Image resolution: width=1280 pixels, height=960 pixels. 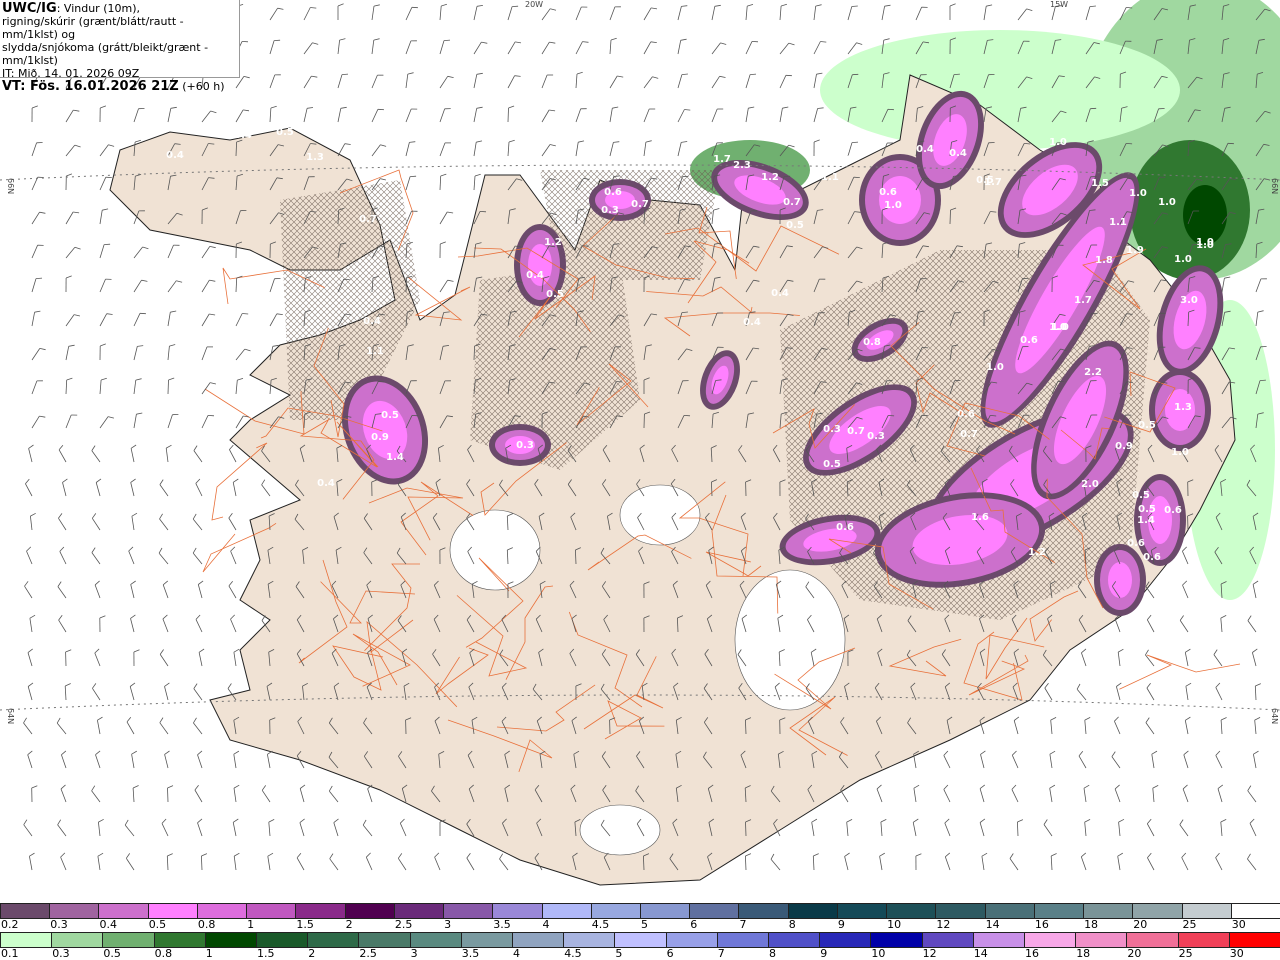 I want to click on legend-label: 16, so click(x=1041, y=924).